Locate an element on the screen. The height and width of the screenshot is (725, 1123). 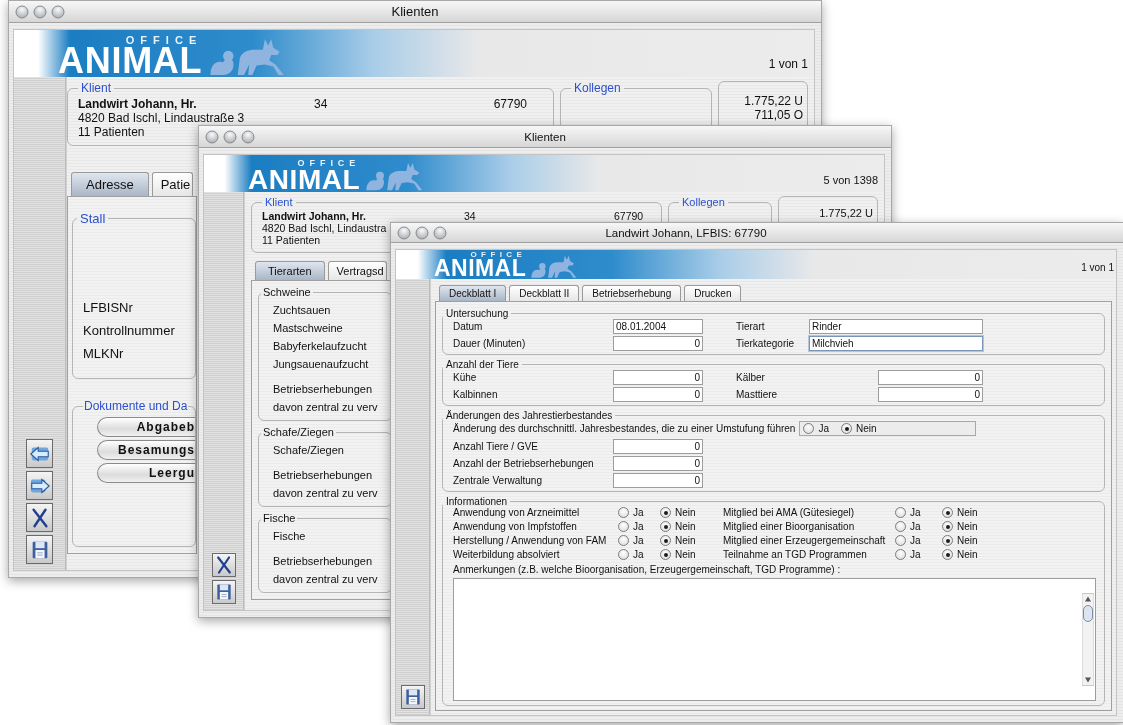
notes-field is located at coordinates (774, 639).